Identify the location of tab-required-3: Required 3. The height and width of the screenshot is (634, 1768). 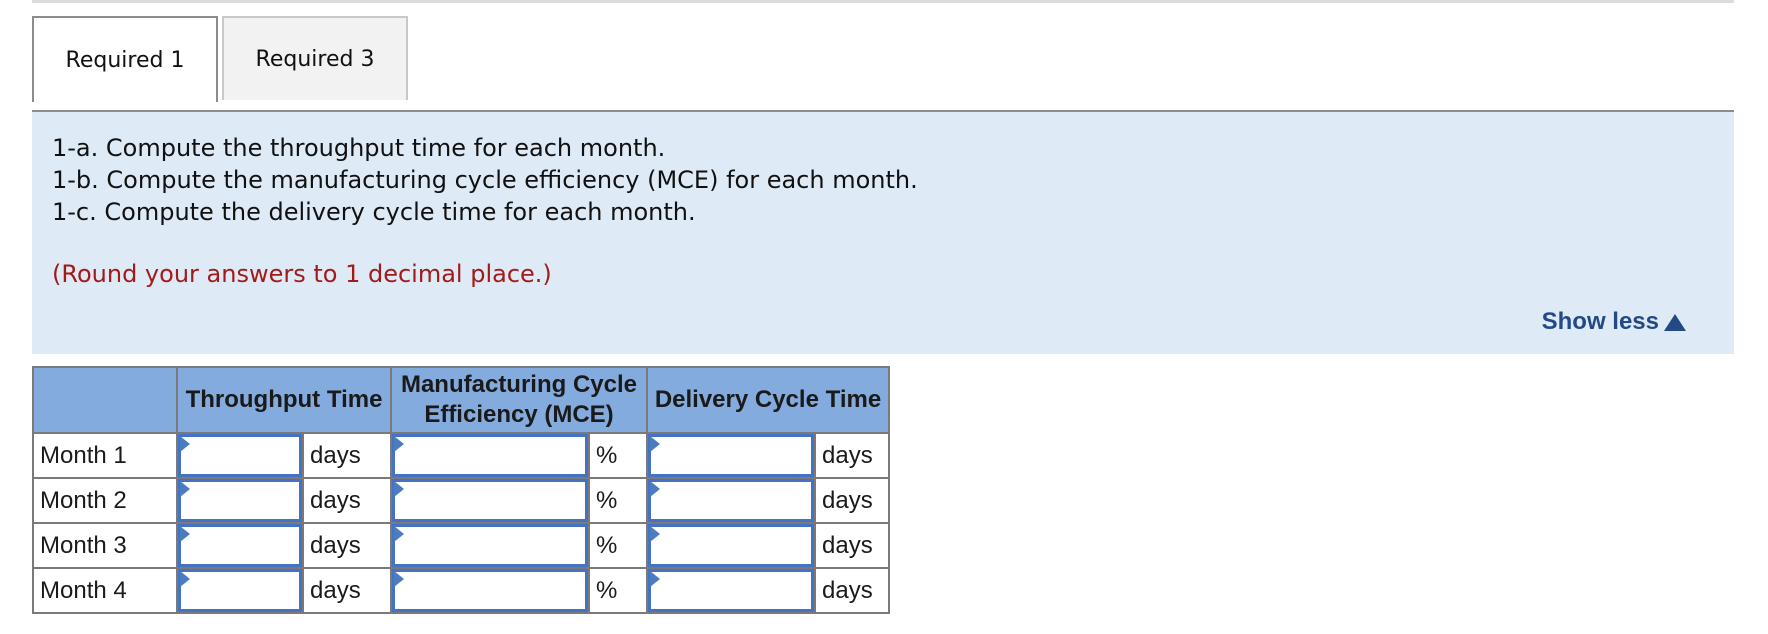
(315, 58).